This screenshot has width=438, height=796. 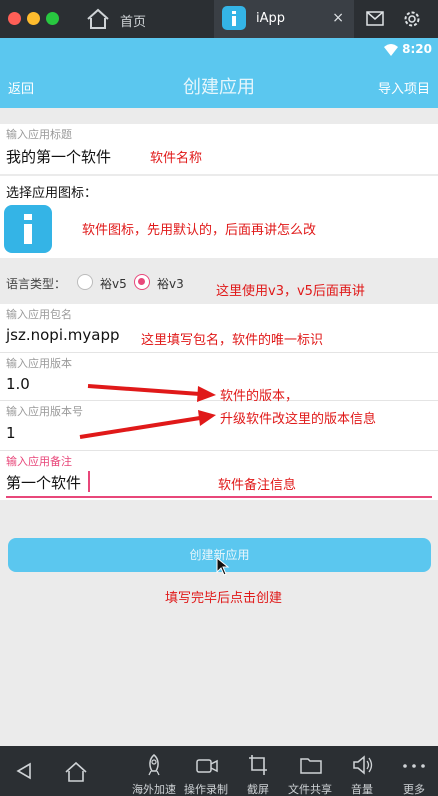 What do you see at coordinates (219, 497) in the screenshot?
I see `remark-focus-underline` at bounding box center [219, 497].